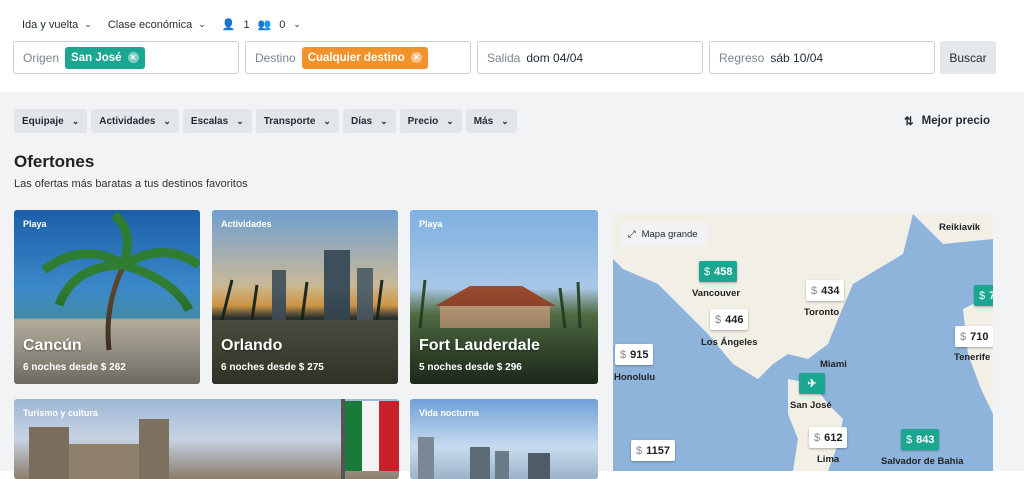  What do you see at coordinates (822, 312) in the screenshot?
I see `map-label: Toronto` at bounding box center [822, 312].